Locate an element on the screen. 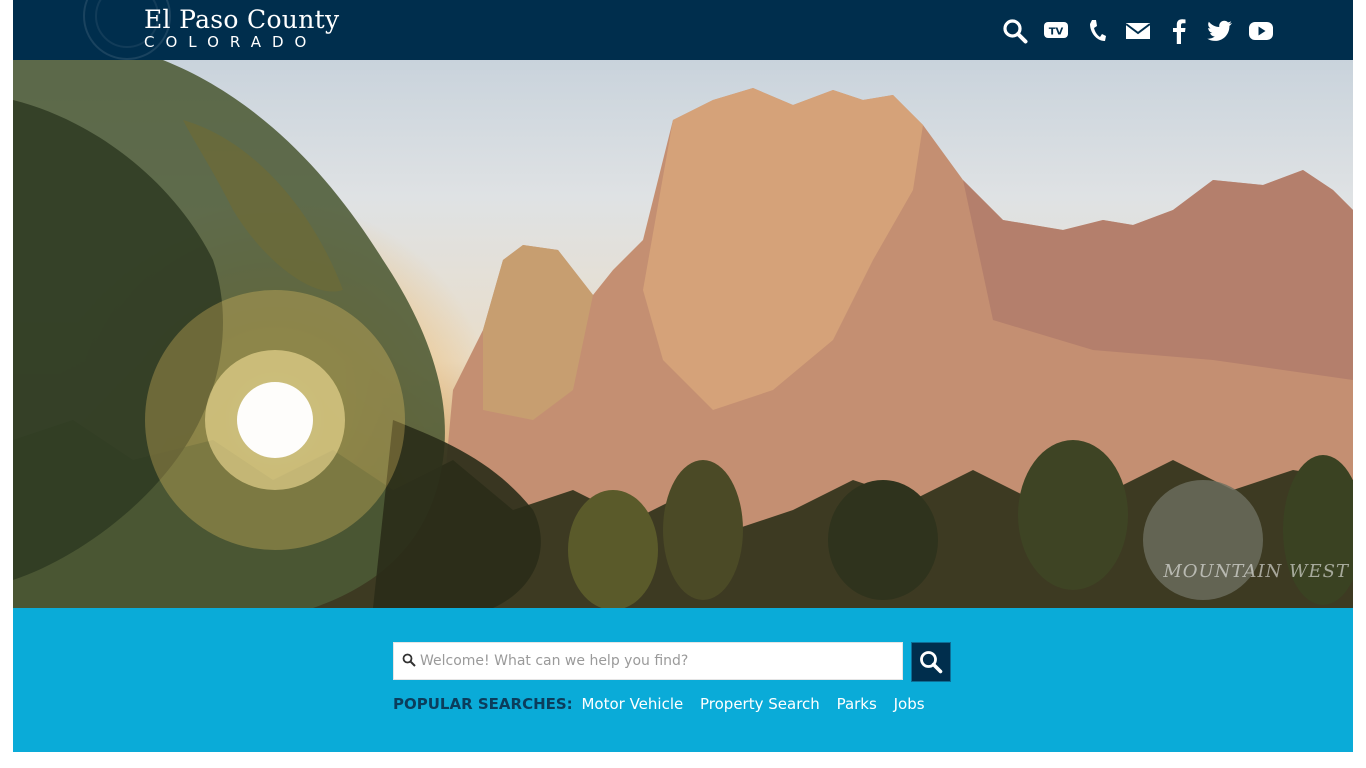 The width and height of the screenshot is (1366, 768). tv-icon: TV is located at coordinates (1056, 31).